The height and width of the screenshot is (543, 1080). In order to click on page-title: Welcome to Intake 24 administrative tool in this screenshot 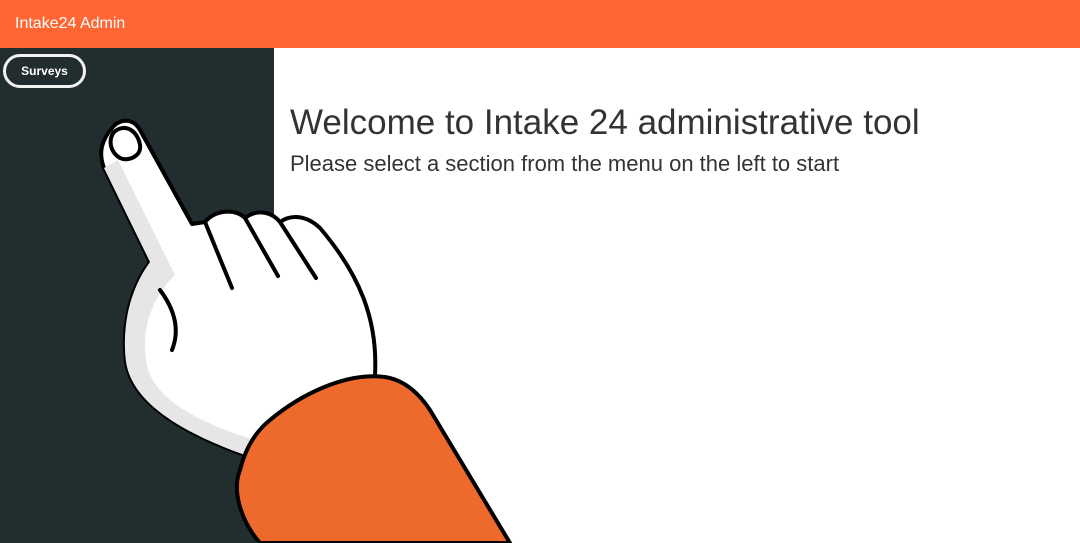, I will do `click(605, 122)`.